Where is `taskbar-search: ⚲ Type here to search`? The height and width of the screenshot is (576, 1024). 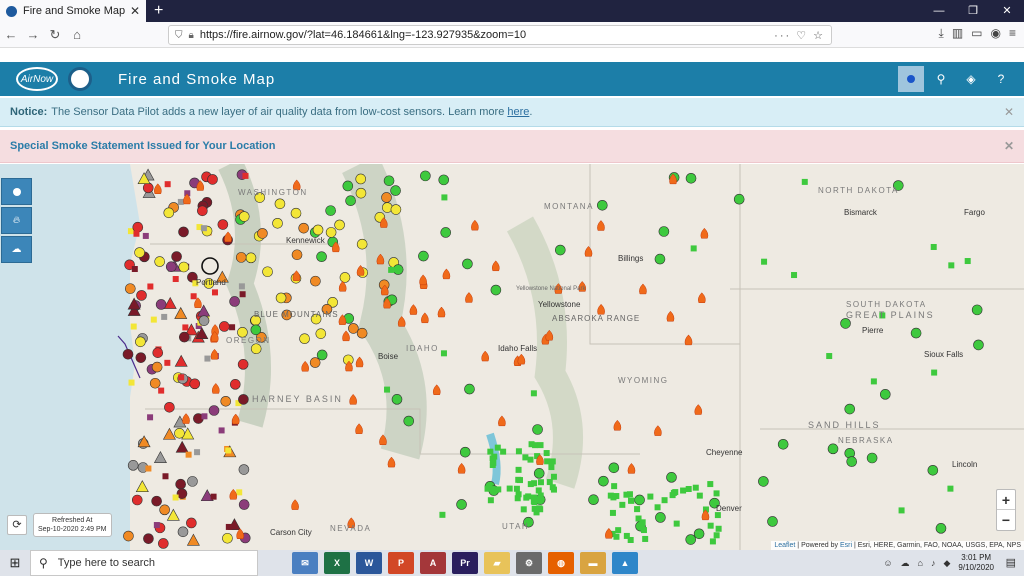 taskbar-search: ⚲ Type here to search is located at coordinates (144, 563).